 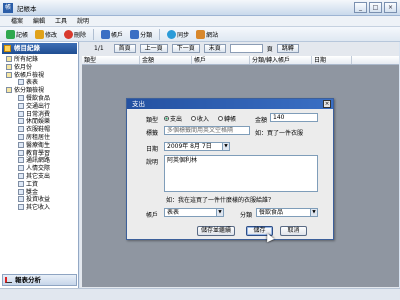 What do you see at coordinates (106, 34) in the screenshot?
I see `account-icon` at bounding box center [106, 34].